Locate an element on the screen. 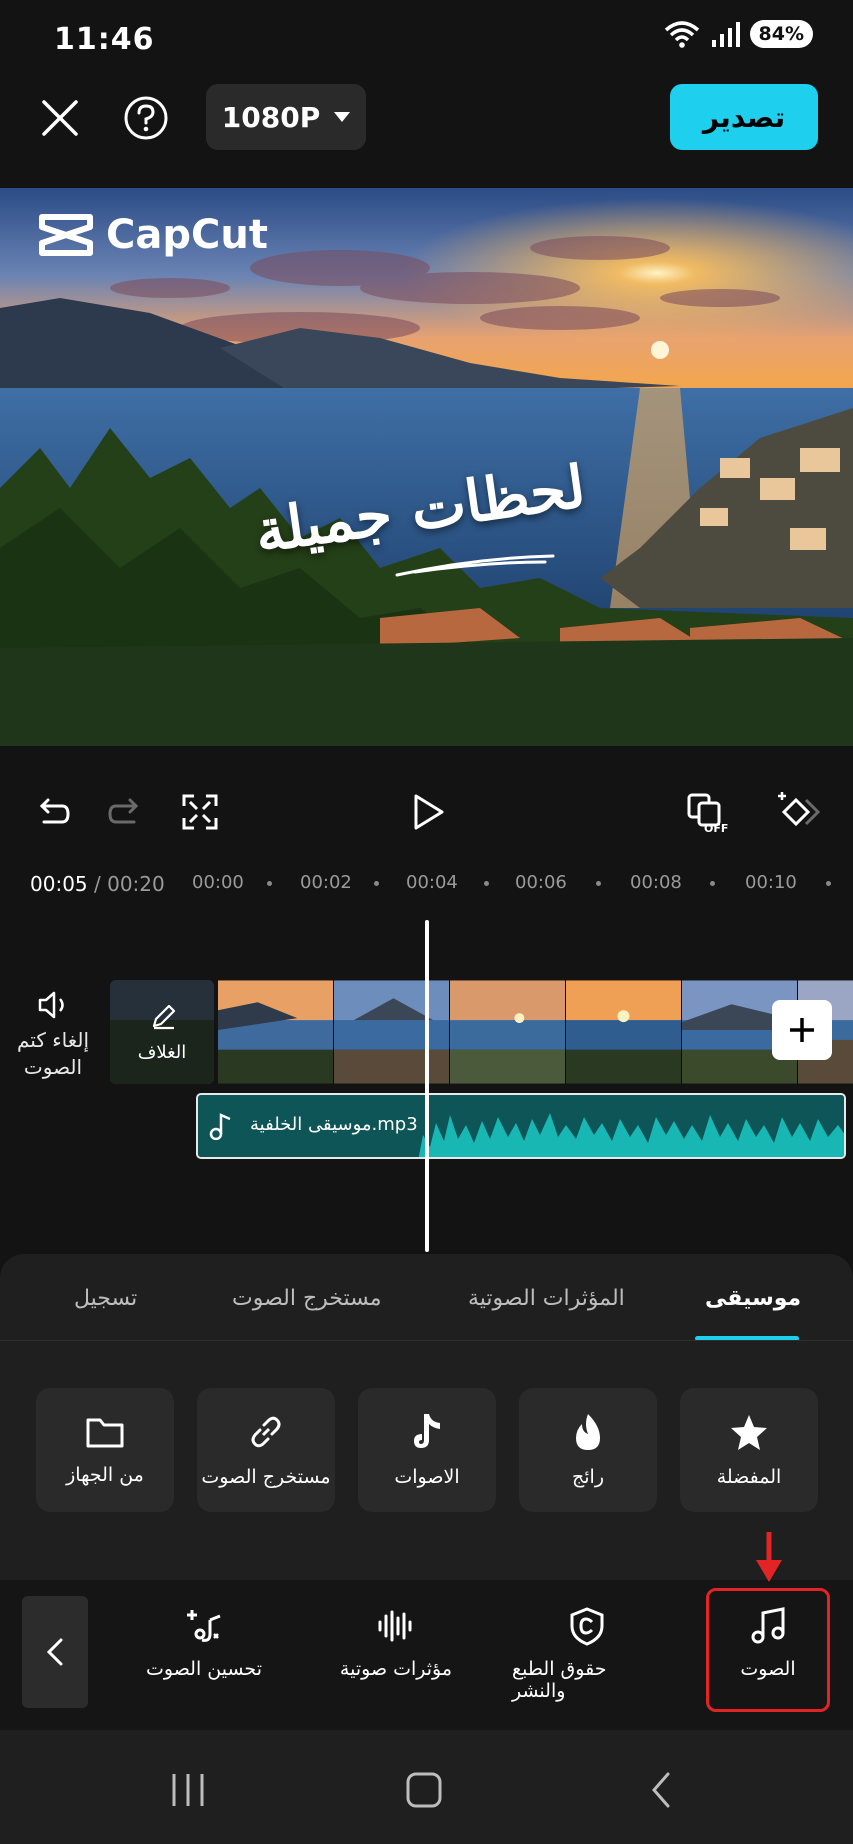 Image resolution: width=853 pixels, height=1844 pixels. help-button is located at coordinates (146, 118).